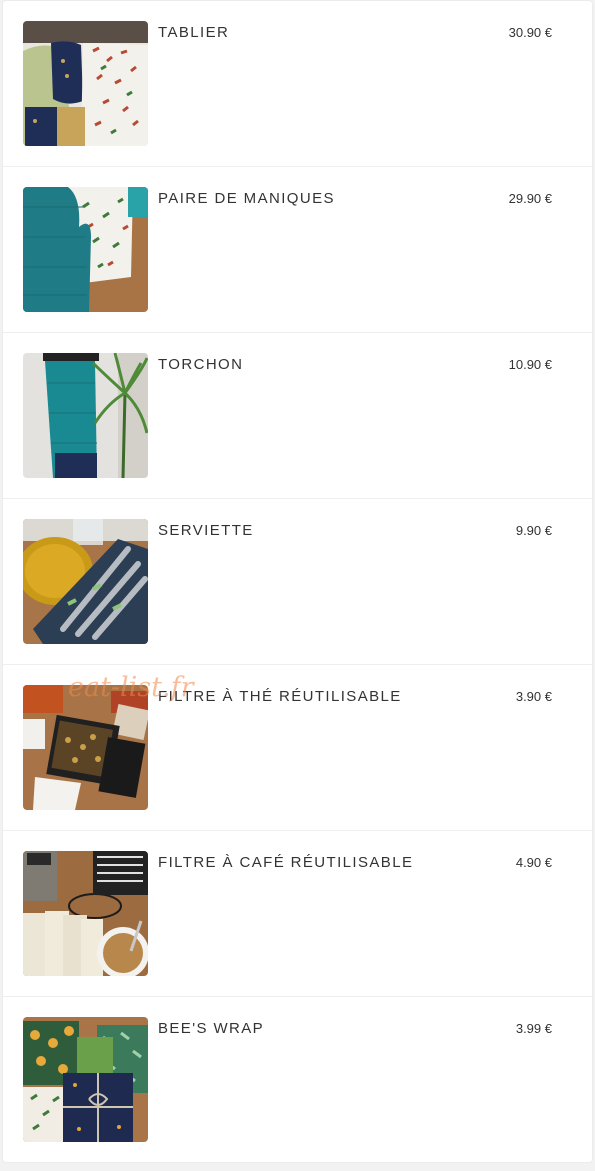  I want to click on product-item-filtre-a-cafe: FILTRE À CAFÉ RÉUTILISABLE 4.90 €, so click(297, 914).